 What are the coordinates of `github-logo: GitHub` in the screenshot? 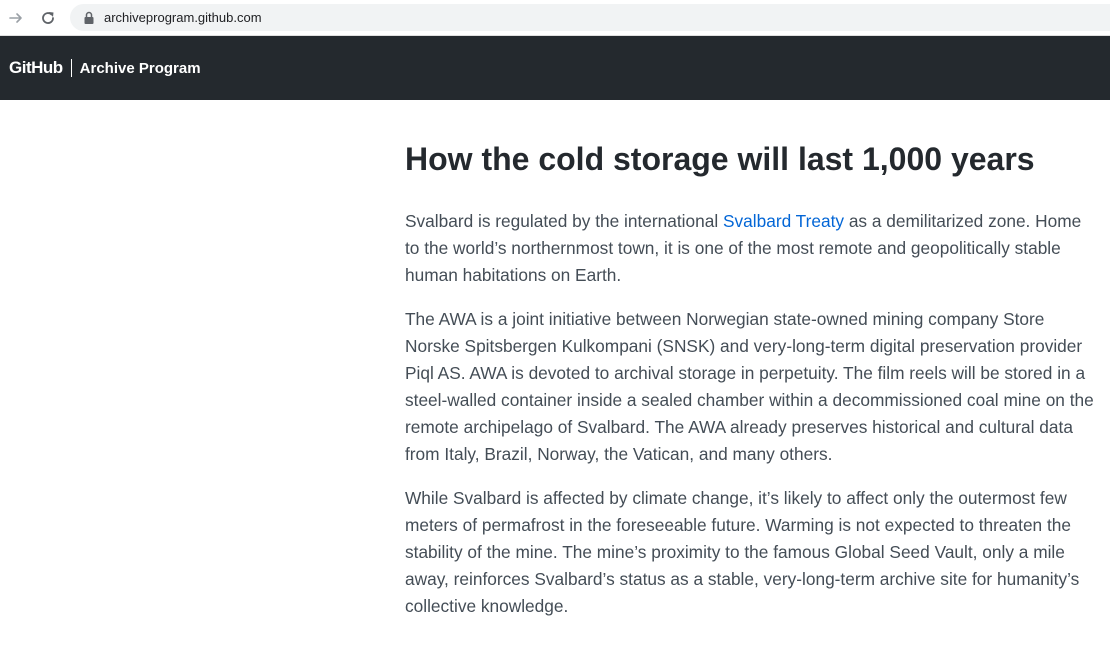 It's located at (36, 68).